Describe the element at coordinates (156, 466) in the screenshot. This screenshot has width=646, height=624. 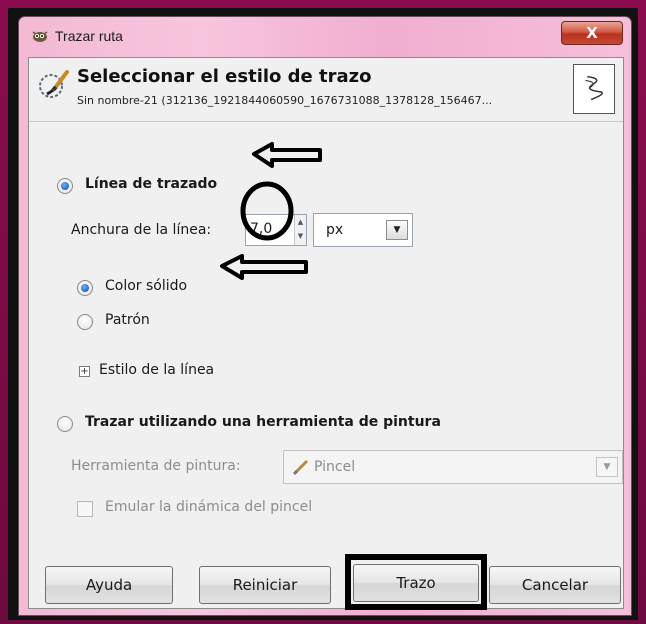
I see `paint-tool-select-label: Herramienta de pintura:` at that location.